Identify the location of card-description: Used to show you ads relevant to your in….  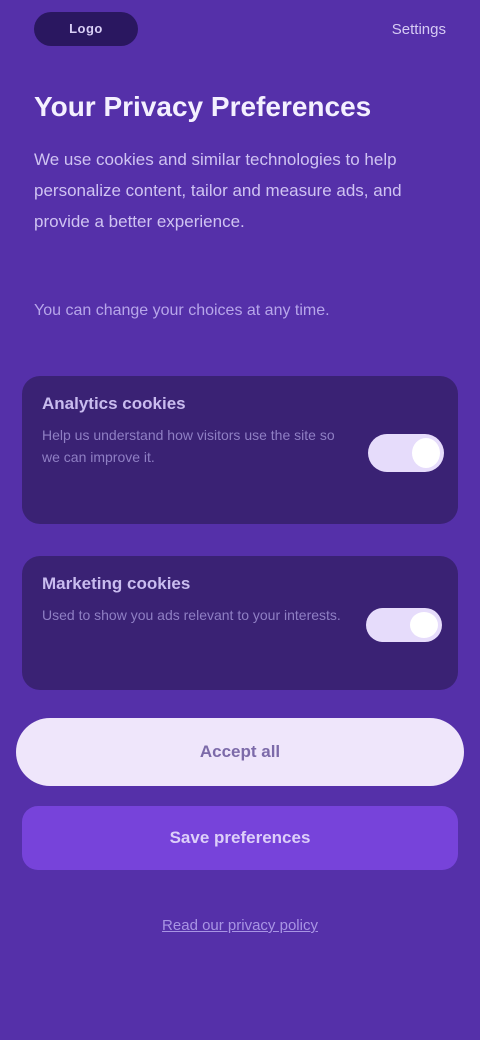
(191, 615).